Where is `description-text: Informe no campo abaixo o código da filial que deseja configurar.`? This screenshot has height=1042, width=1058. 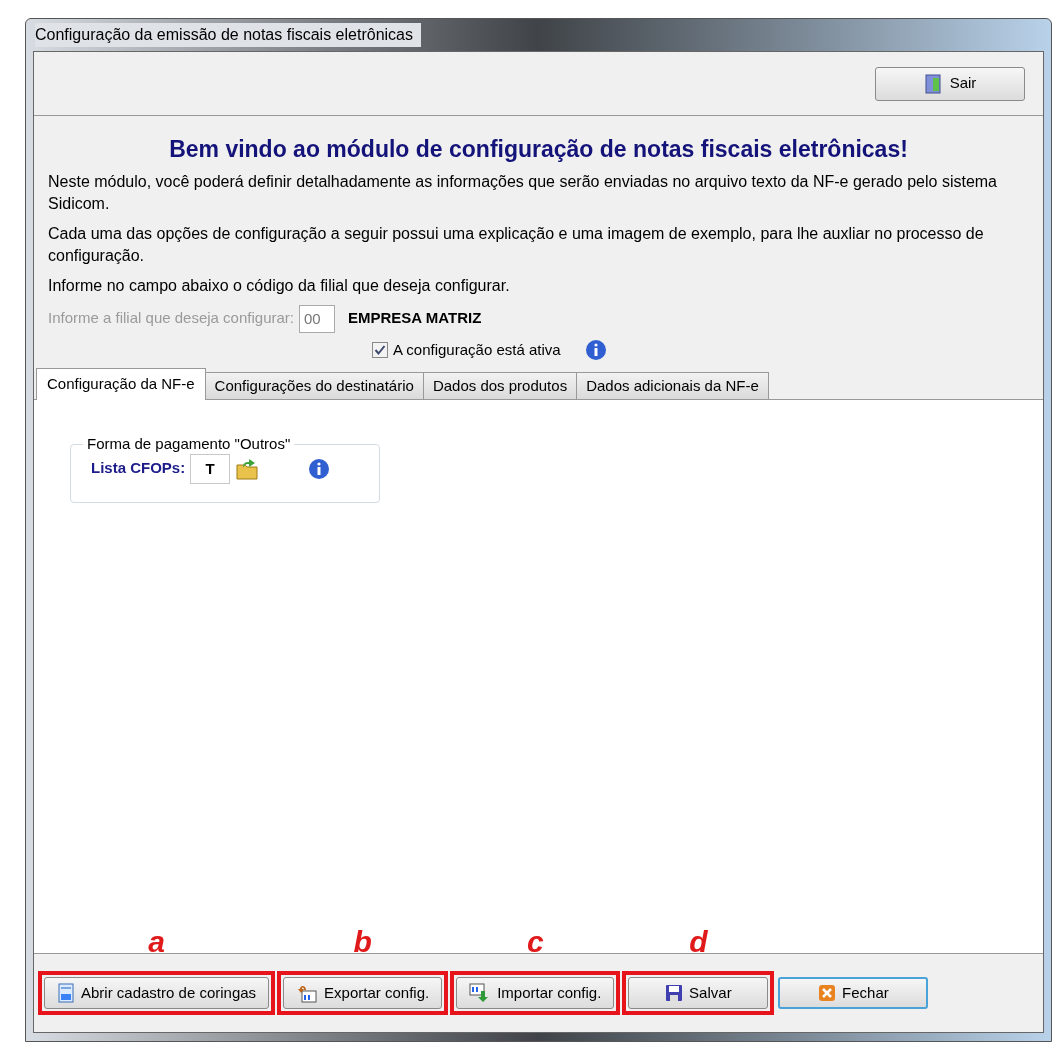 description-text: Informe no campo abaixo o código da filial que deseja configurar. is located at coordinates (279, 285).